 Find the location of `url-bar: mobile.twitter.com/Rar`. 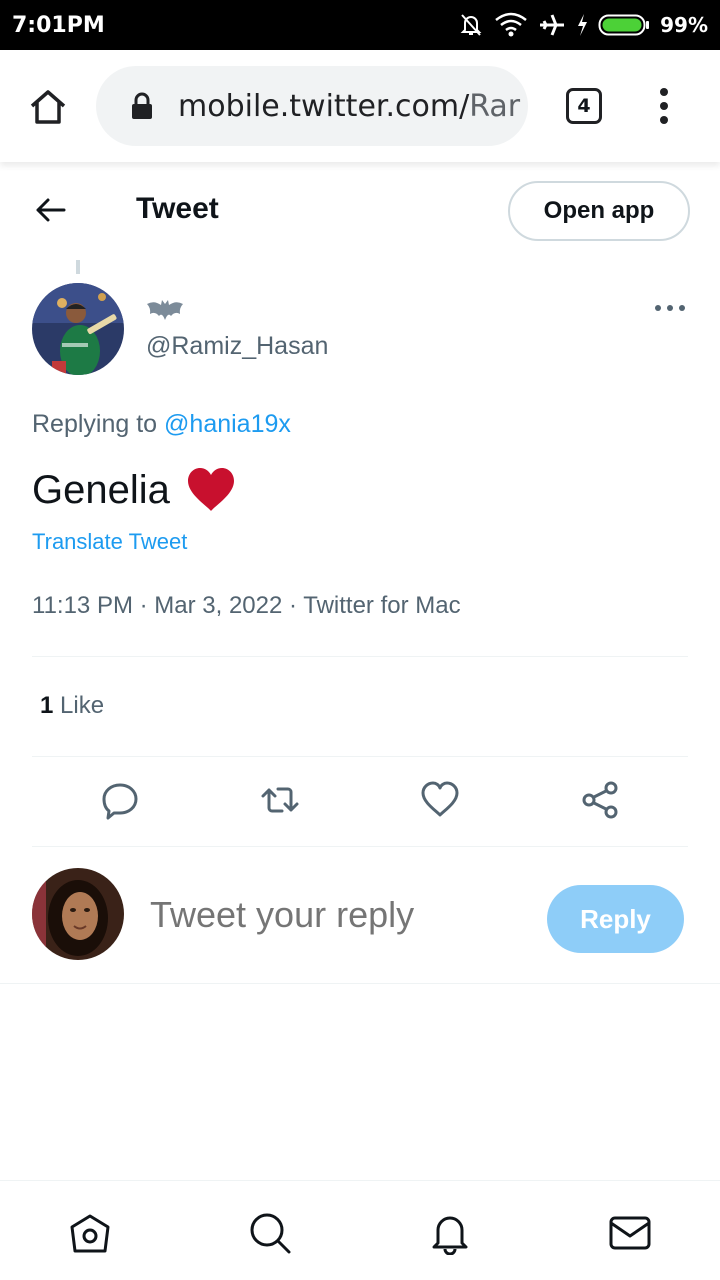

url-bar: mobile.twitter.com/Rar is located at coordinates (312, 106).